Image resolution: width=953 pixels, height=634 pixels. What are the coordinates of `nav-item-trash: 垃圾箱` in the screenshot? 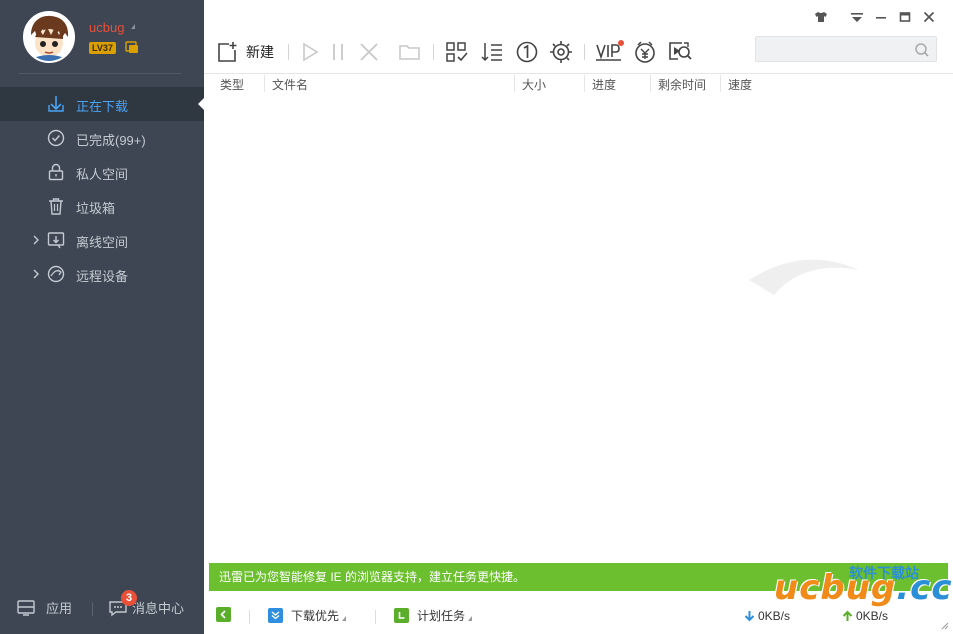 It's located at (102, 206).